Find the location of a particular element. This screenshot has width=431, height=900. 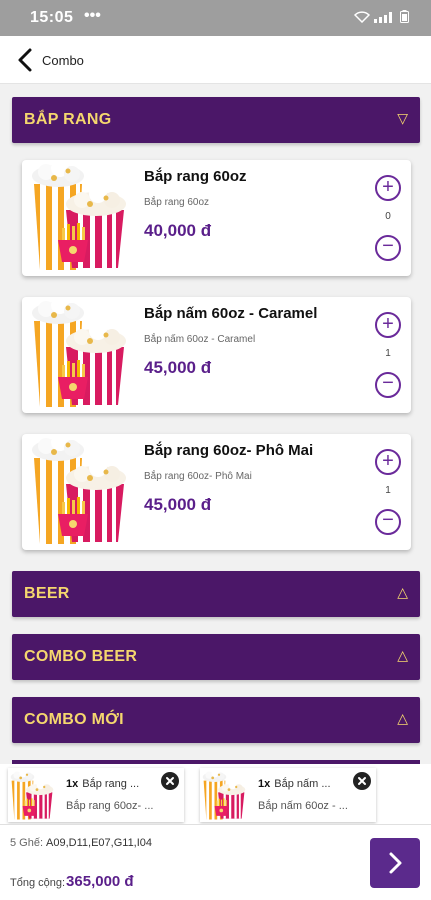

quantity-value: 0 is located at coordinates (388, 216).